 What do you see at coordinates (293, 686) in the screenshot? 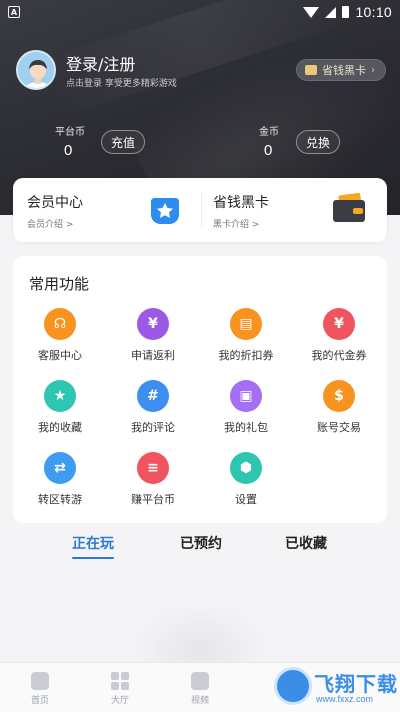
I see `watermark-logo-icon` at bounding box center [293, 686].